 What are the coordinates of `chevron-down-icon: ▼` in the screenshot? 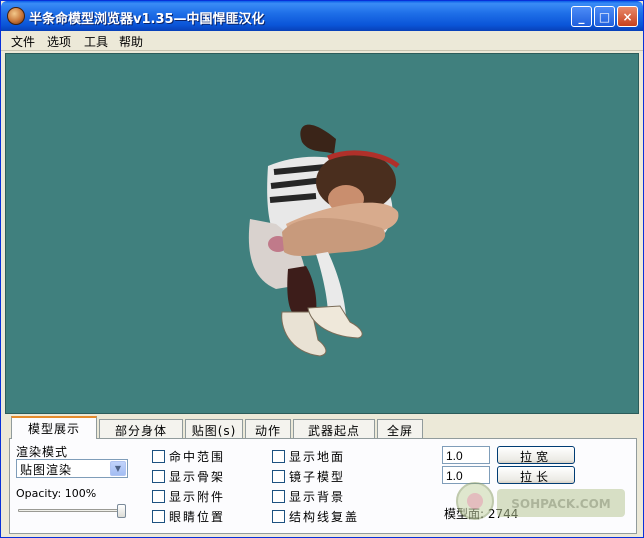 It's located at (118, 468).